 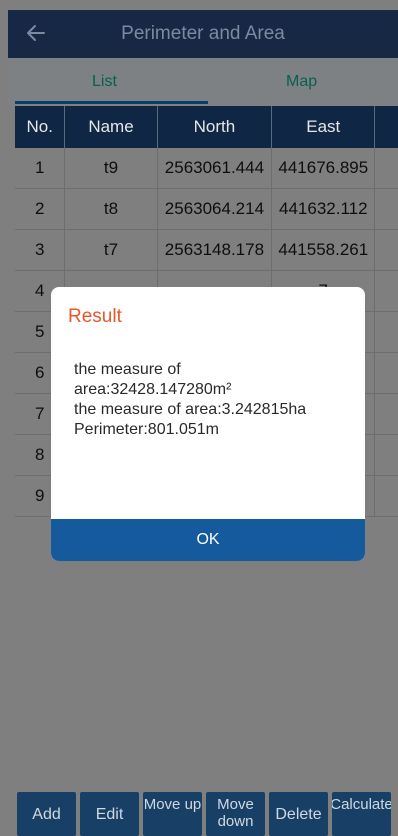 I want to click on dialog-line: the measure of area:3.242815ha, so click(x=190, y=409).